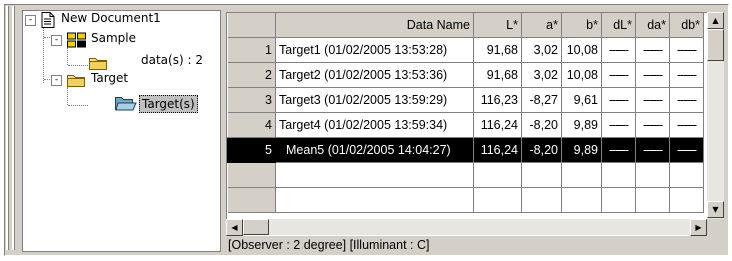 The height and width of the screenshot is (261, 732). I want to click on cell-data-name: Target3 (01/02/2005 13:59:29), so click(374, 100).